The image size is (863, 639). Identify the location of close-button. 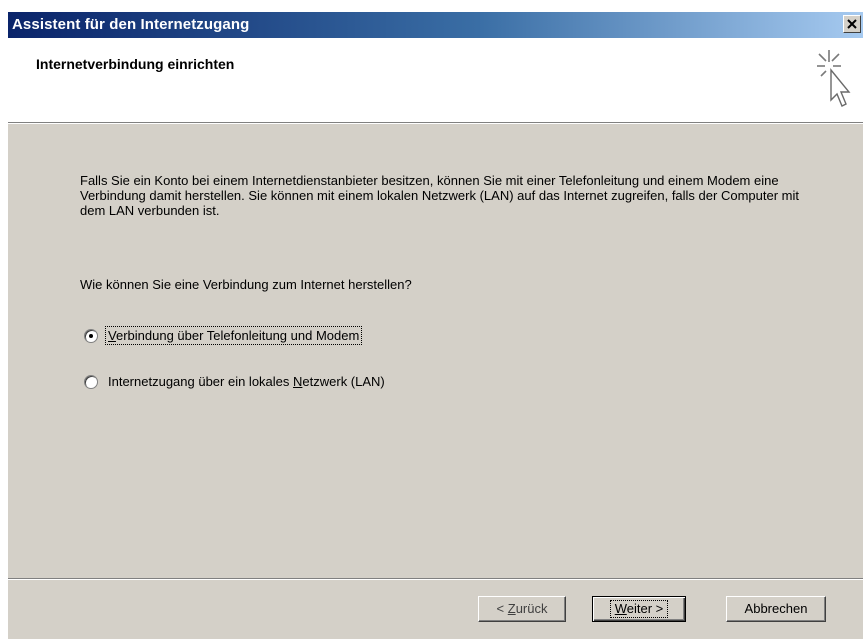
(852, 24).